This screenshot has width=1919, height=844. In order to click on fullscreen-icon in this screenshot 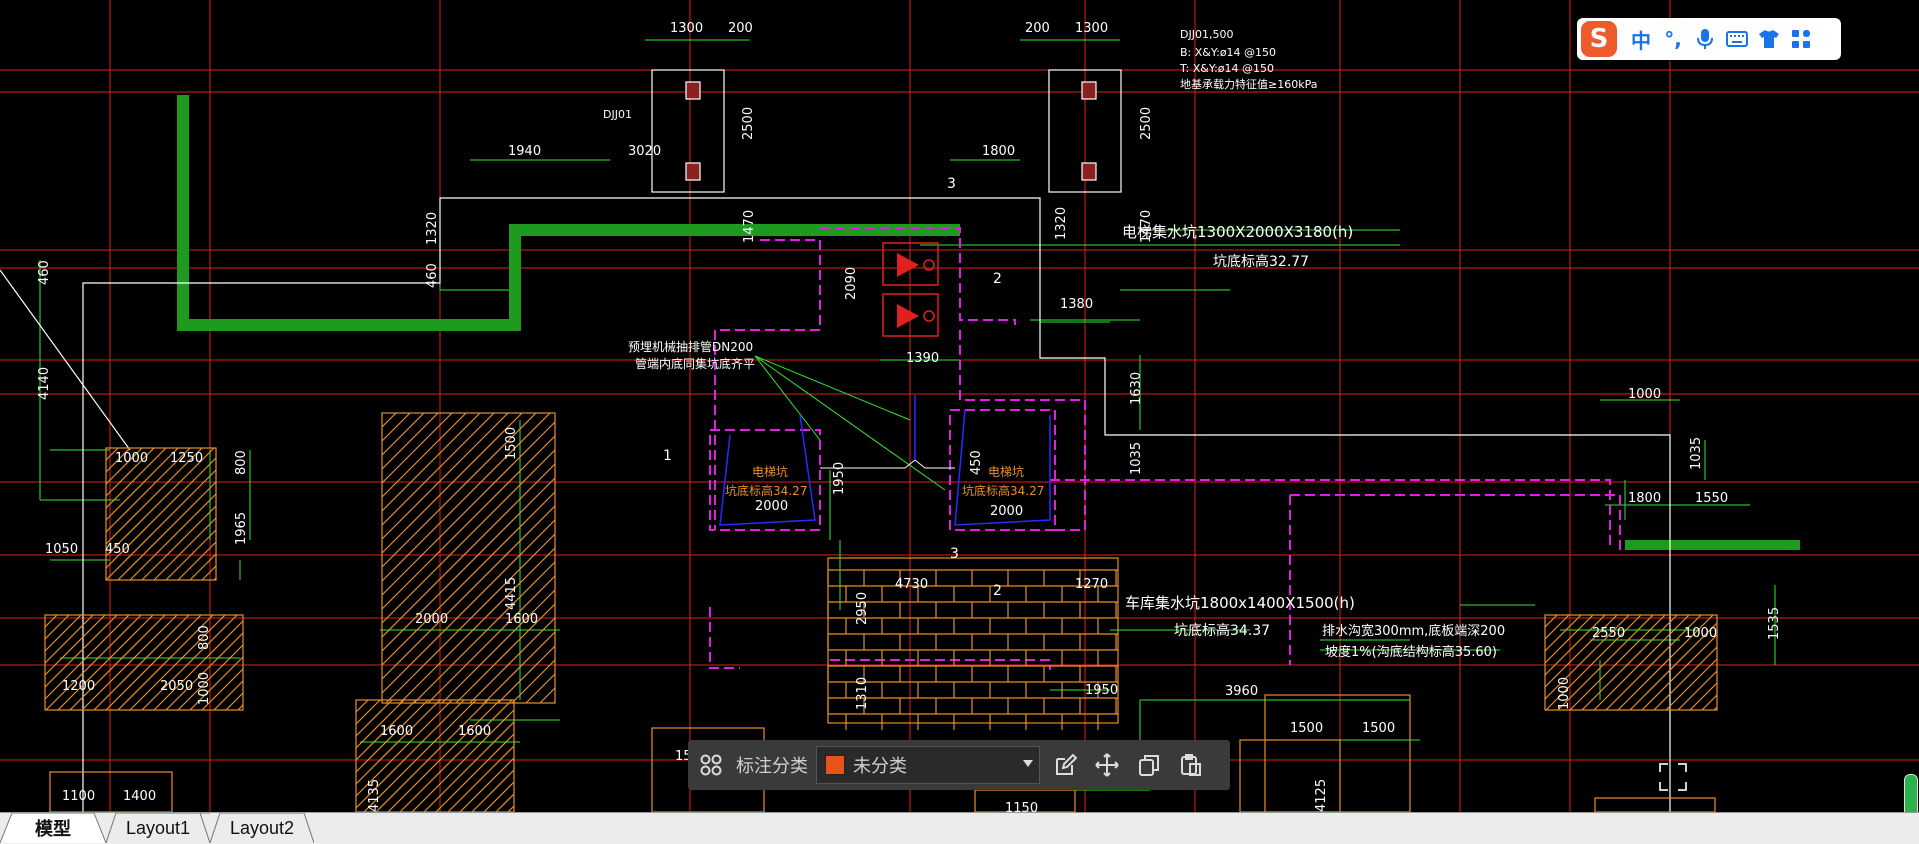, I will do `click(1673, 777)`.